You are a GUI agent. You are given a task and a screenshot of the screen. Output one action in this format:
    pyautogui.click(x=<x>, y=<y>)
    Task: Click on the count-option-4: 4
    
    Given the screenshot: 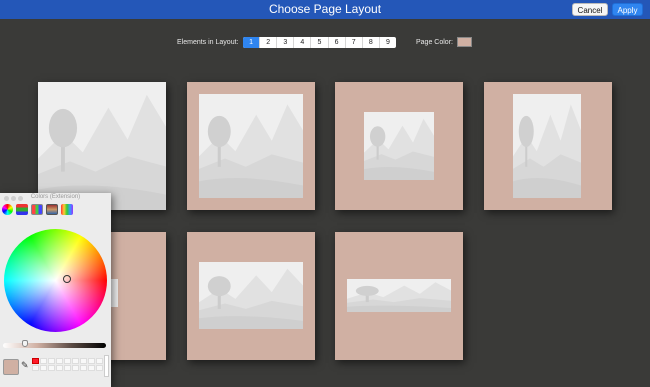 What is the action you would take?
    pyautogui.click(x=303, y=42)
    